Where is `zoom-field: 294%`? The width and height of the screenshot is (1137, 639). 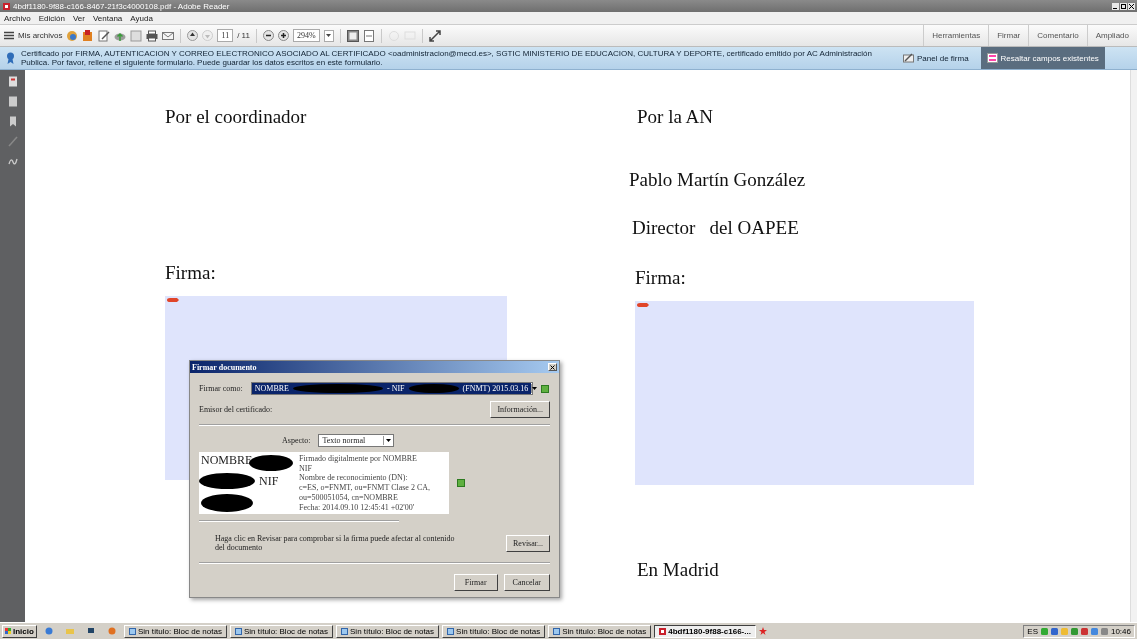 zoom-field: 294% is located at coordinates (306, 35).